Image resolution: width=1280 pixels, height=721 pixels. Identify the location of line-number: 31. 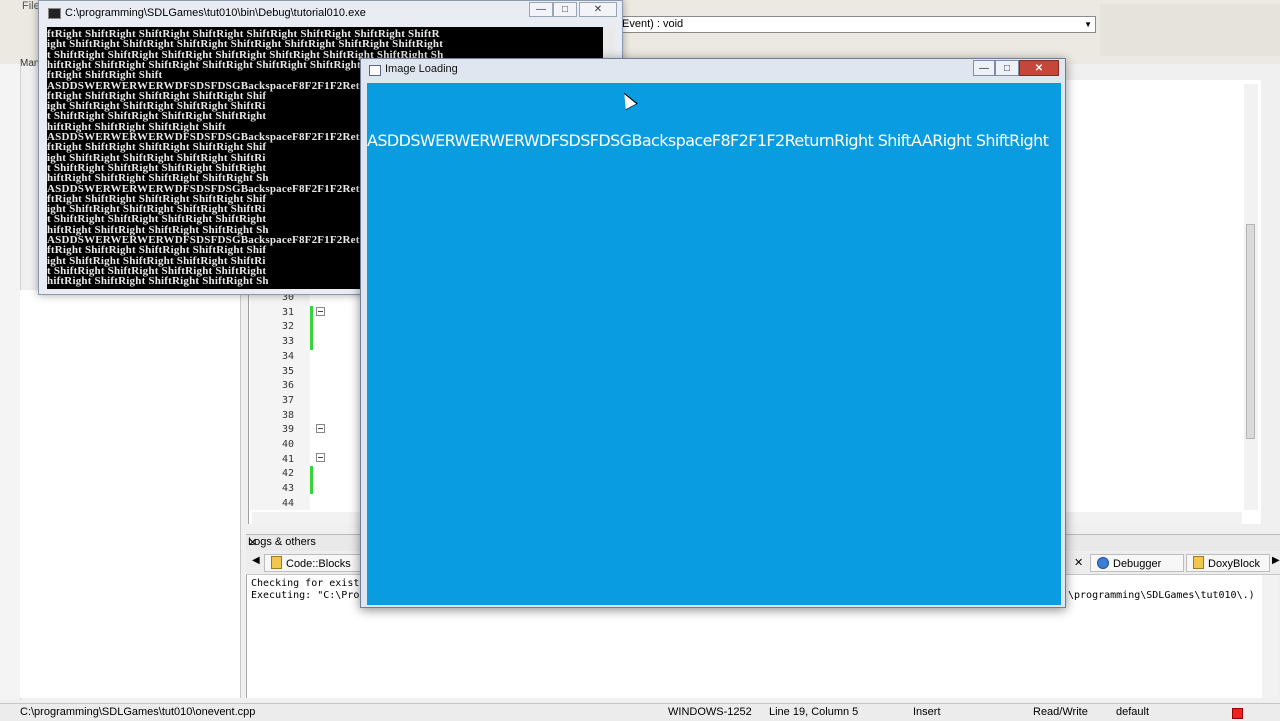
(287, 312).